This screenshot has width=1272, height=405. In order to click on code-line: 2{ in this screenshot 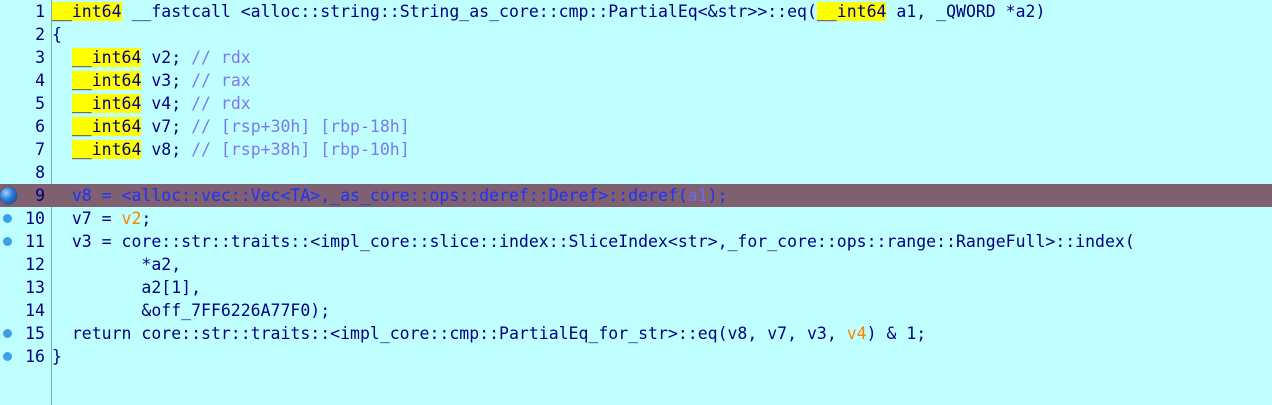, I will do `click(636, 34)`.